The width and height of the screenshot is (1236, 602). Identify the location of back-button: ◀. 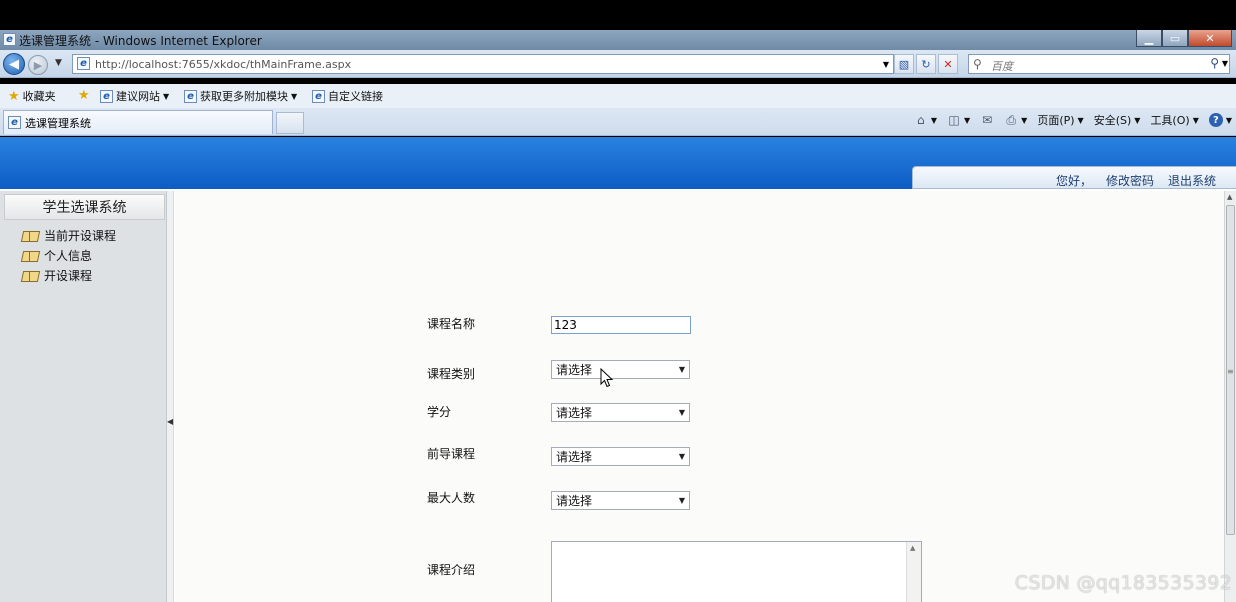
(14, 64).